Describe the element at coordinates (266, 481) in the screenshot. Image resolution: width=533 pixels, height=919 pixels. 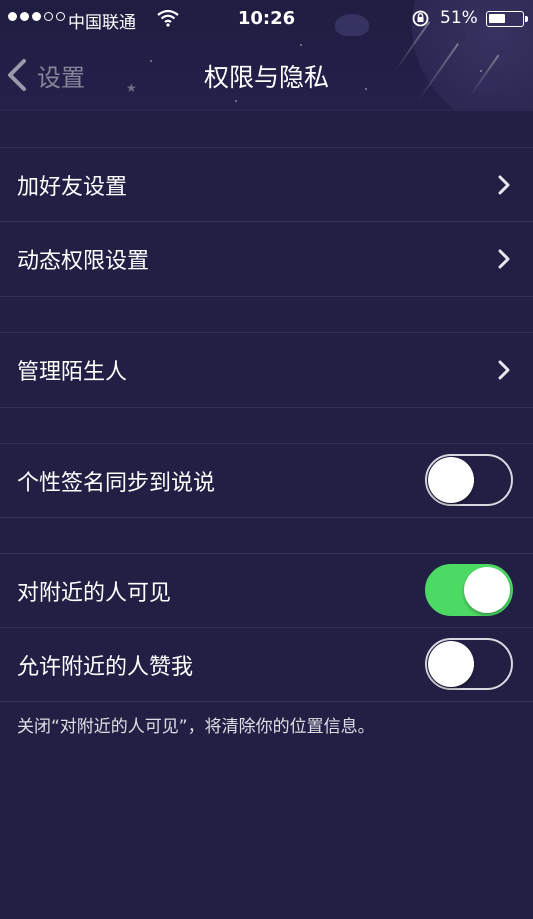
I see `signature-sync-item: 个性签名同步到说说` at that location.